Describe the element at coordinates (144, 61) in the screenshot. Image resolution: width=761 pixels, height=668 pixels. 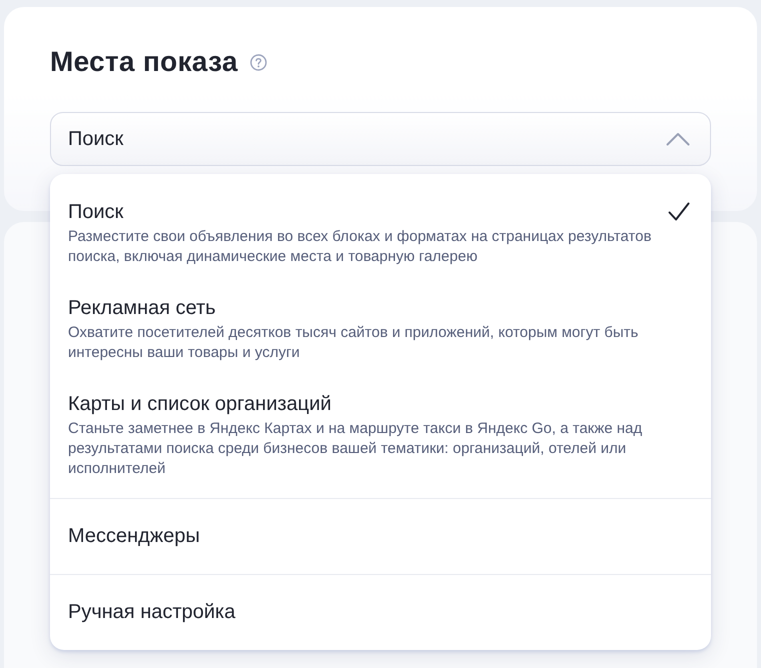
I see `section-title: Места показа` at that location.